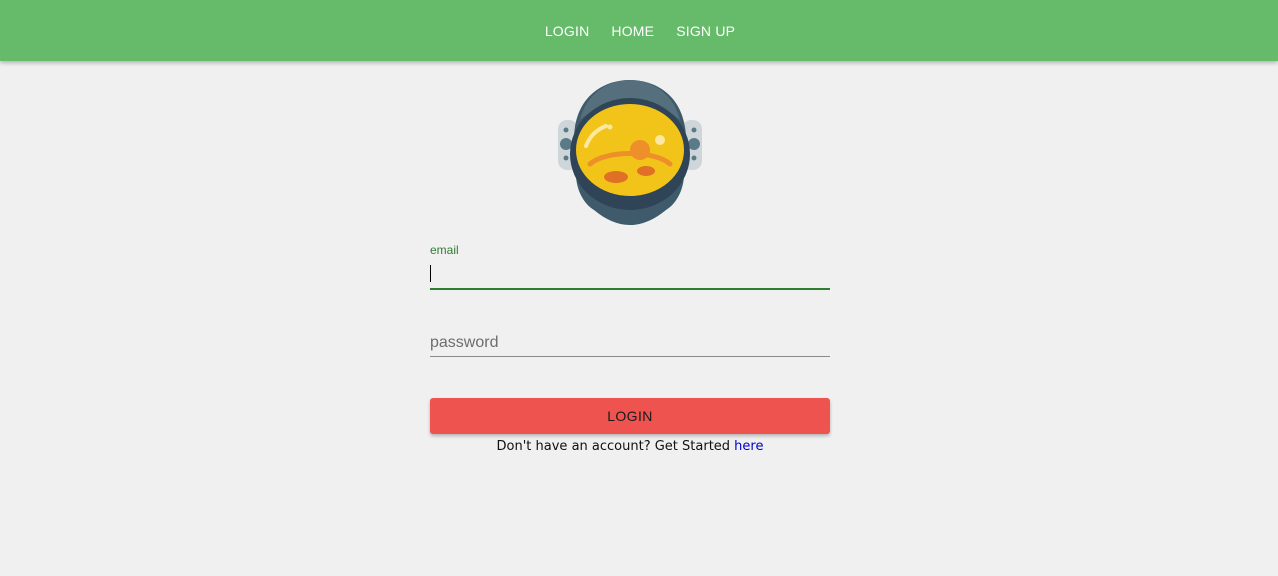  I want to click on nav-signup-link: SIGN UP, so click(704, 31).